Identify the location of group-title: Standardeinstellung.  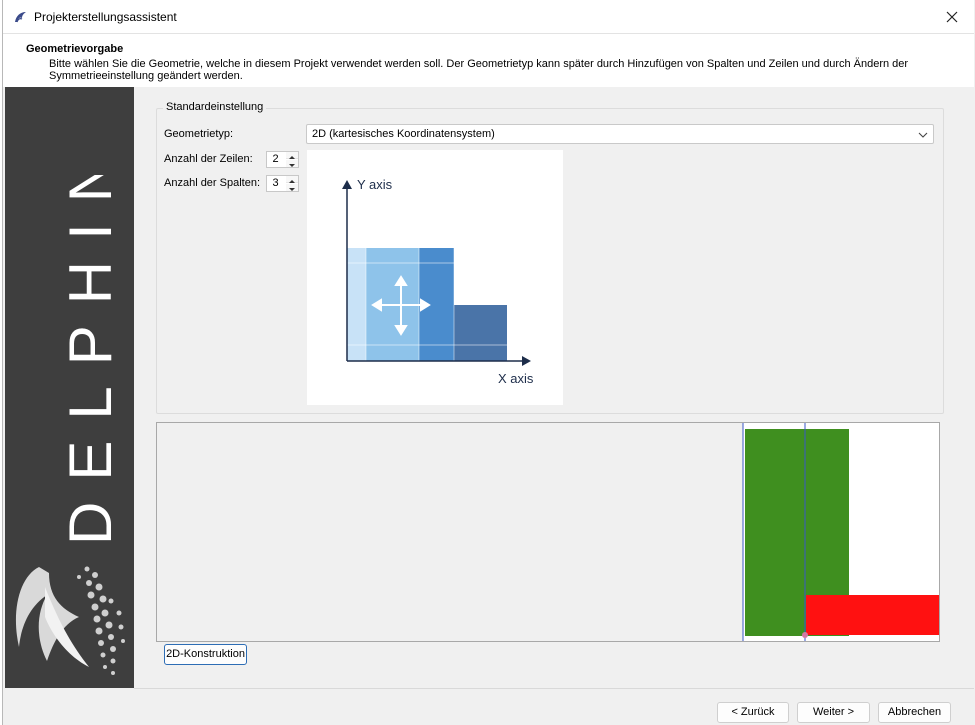
(215, 107).